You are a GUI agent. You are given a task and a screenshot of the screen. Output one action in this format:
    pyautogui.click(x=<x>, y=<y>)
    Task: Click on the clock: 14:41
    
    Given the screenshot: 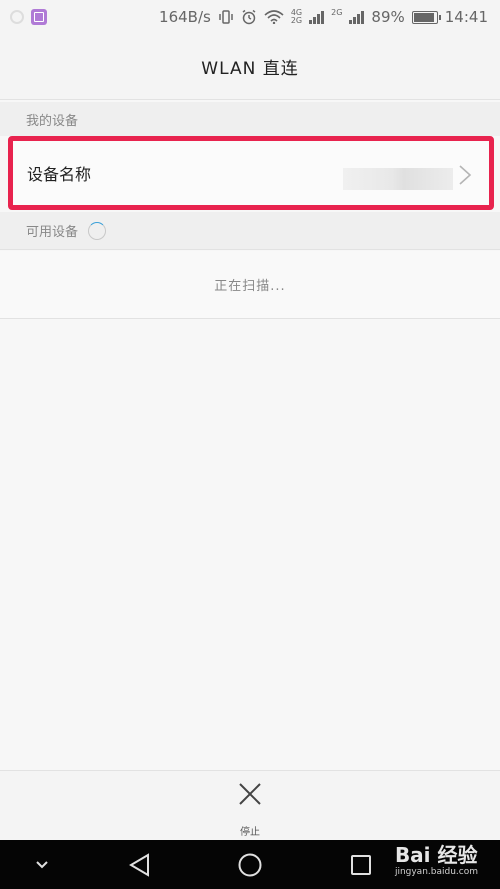 What is the action you would take?
    pyautogui.click(x=466, y=17)
    